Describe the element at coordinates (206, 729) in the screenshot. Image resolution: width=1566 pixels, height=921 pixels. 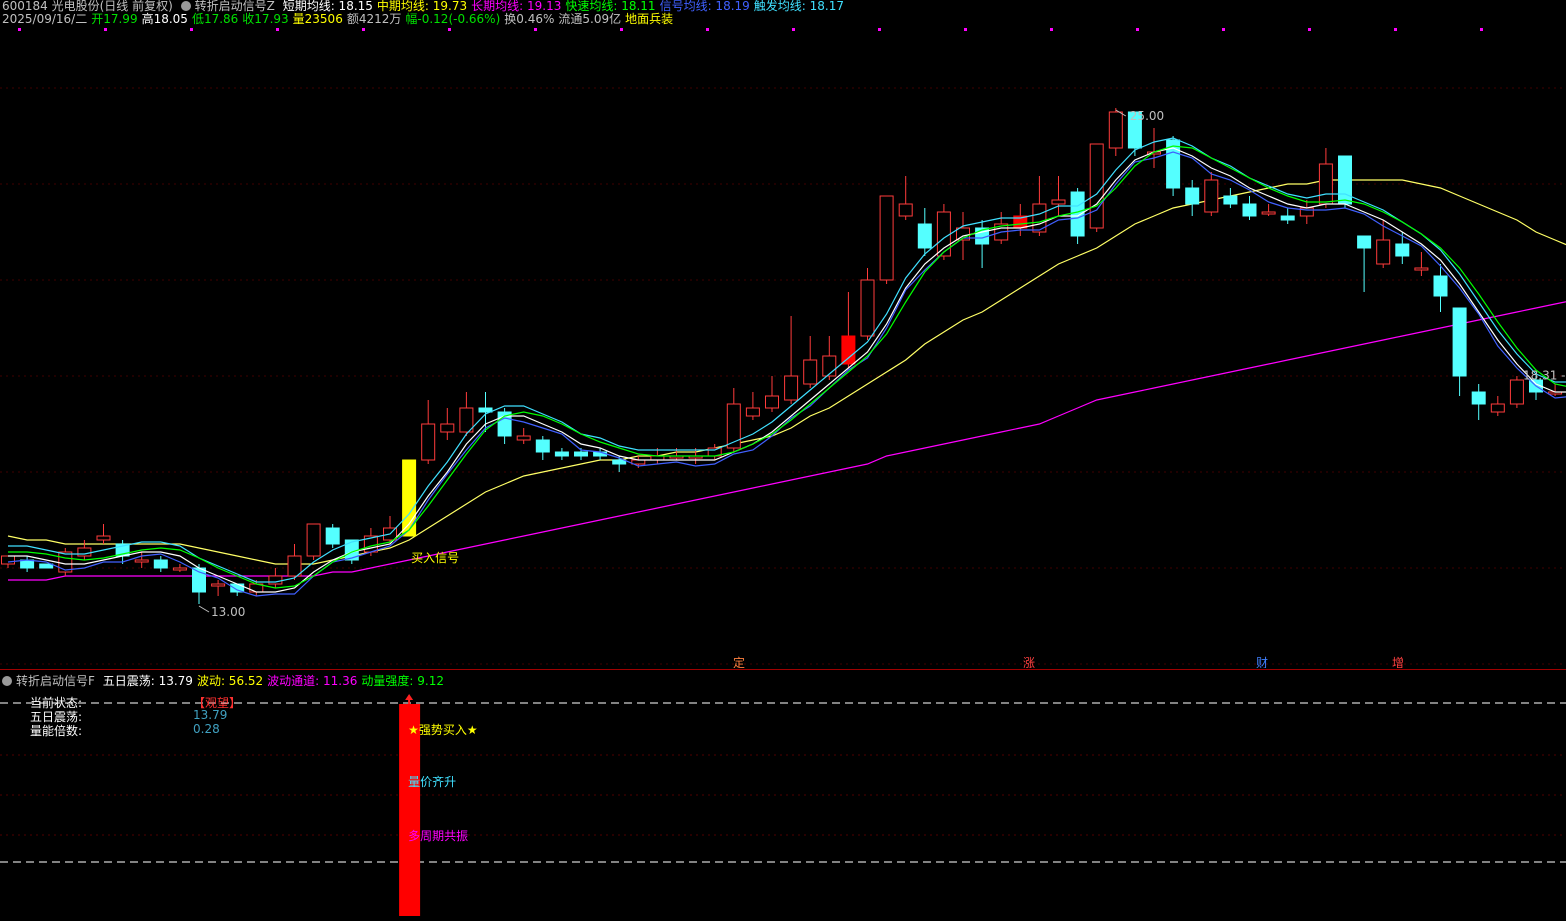
I see `stat-value: 0.28` at that location.